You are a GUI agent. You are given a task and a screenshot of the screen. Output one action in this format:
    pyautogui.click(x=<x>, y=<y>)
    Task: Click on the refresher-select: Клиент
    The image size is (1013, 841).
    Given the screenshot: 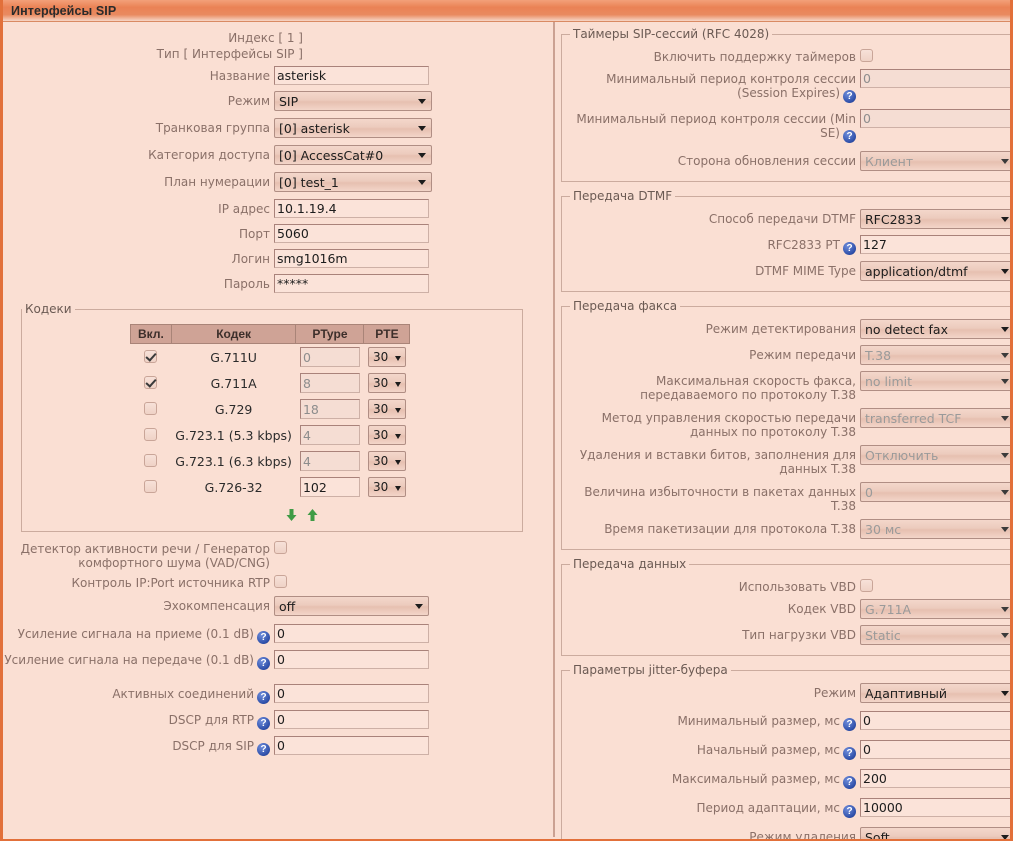 What is the action you would take?
    pyautogui.click(x=935, y=161)
    